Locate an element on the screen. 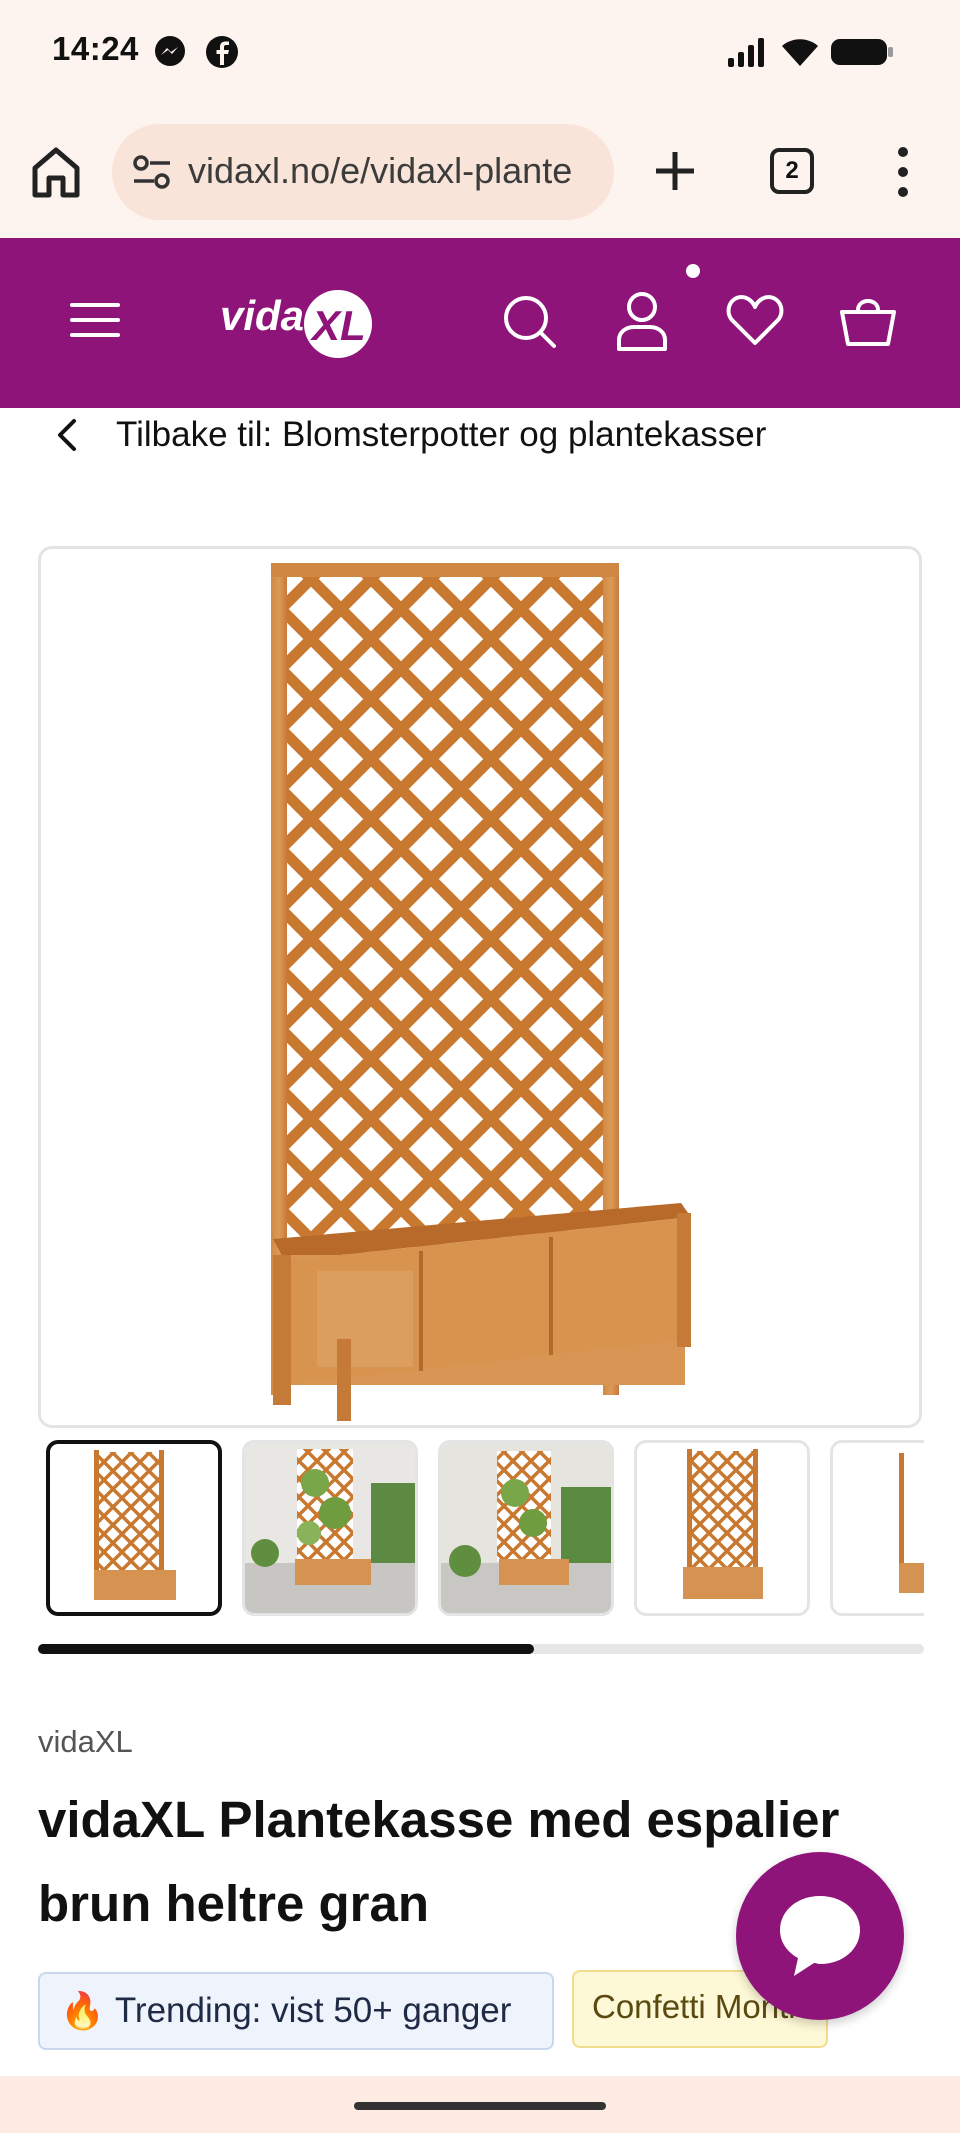  account-icon is located at coordinates (642, 321).